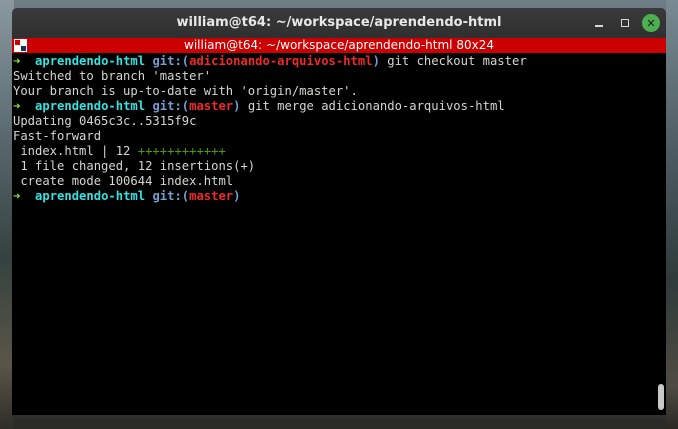  I want to click on output-line: Fast-forward, so click(333, 136).